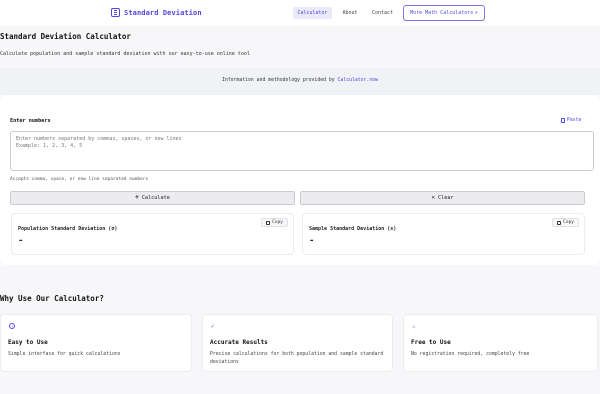 Image resolution: width=600 pixels, height=394 pixels. I want to click on feature-desc: Simple interface for quick calculations, so click(64, 354).